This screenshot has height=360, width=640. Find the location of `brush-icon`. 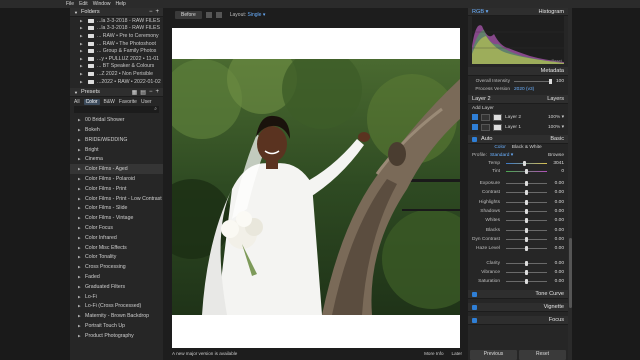

brush-icon is located at coordinates (485, 117).